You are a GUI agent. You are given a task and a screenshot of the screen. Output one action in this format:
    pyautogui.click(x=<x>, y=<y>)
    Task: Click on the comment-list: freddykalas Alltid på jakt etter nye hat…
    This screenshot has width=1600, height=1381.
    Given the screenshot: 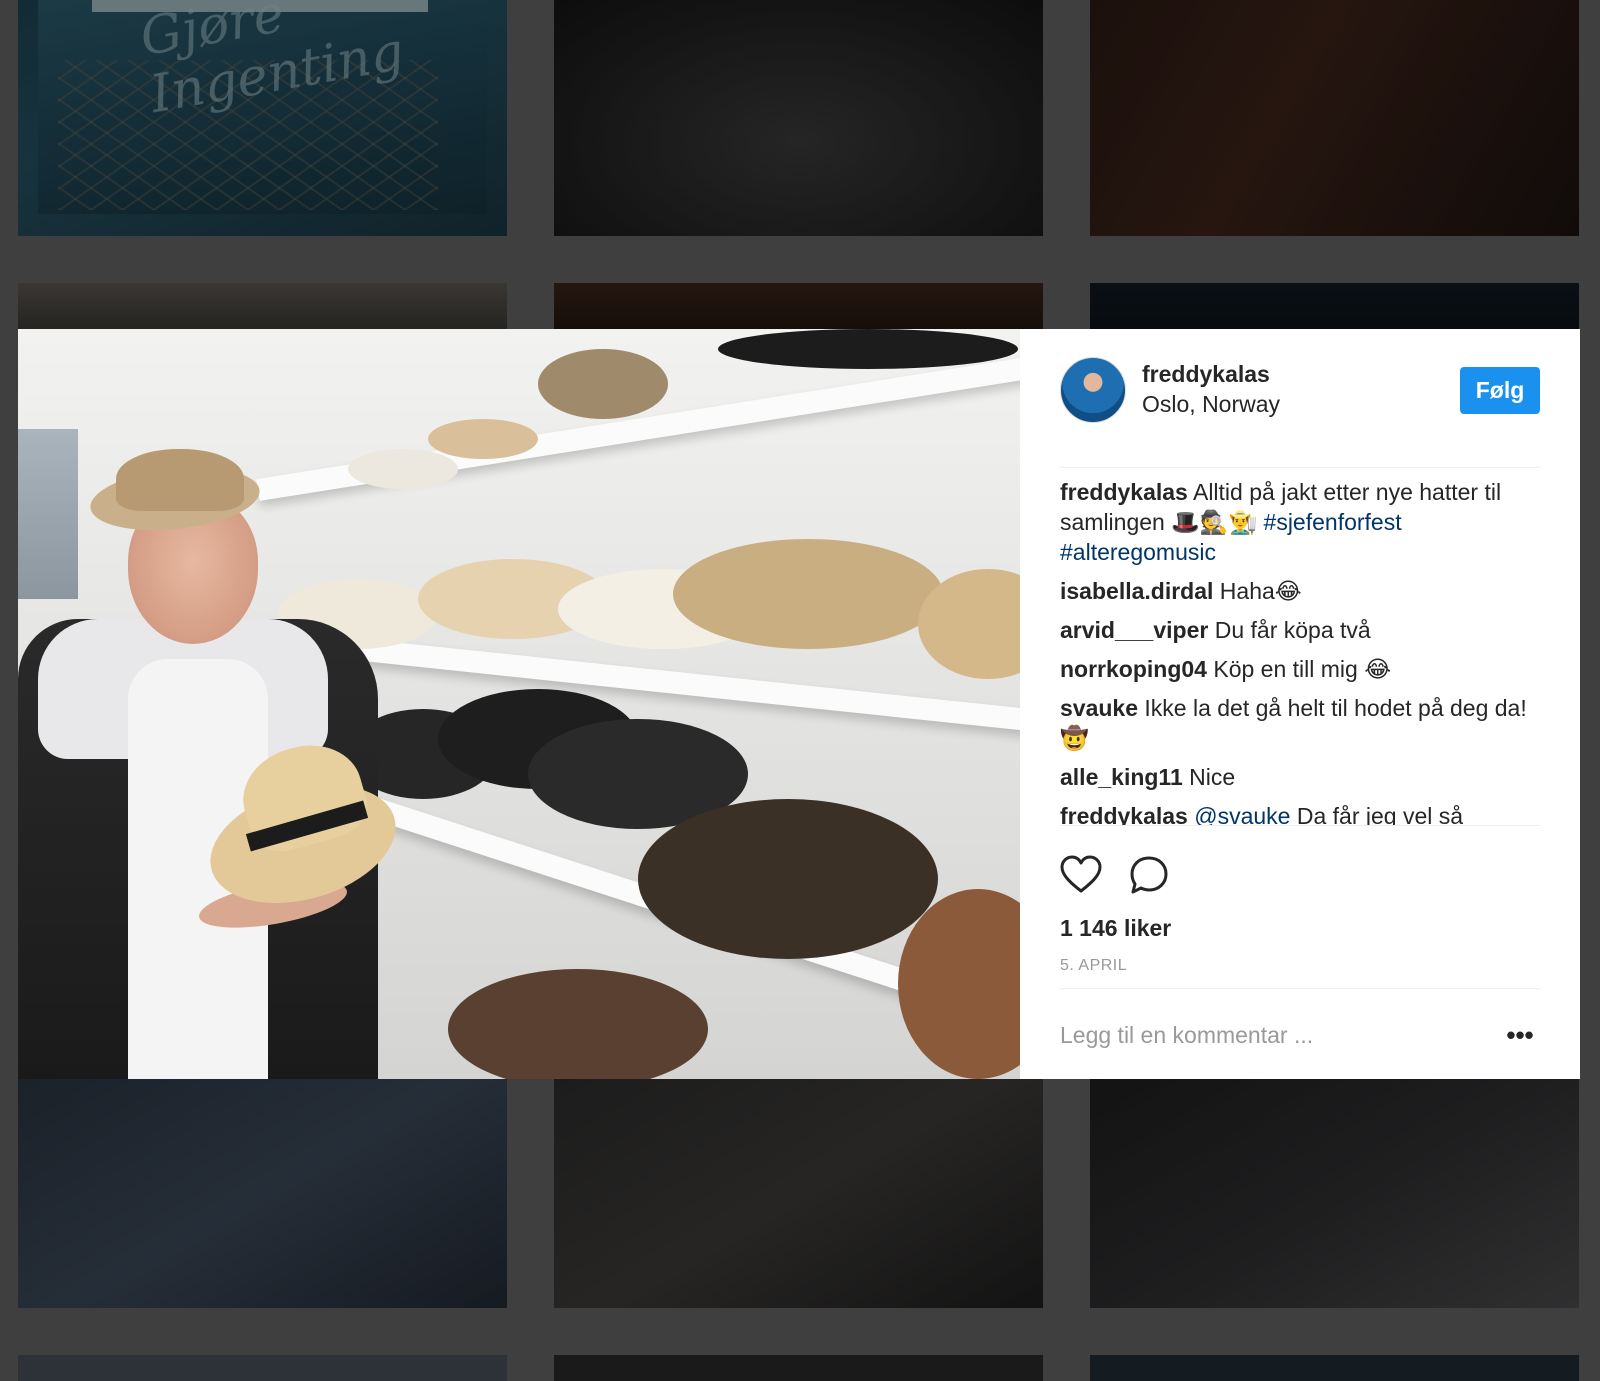 What is the action you would take?
    pyautogui.click(x=1300, y=651)
    